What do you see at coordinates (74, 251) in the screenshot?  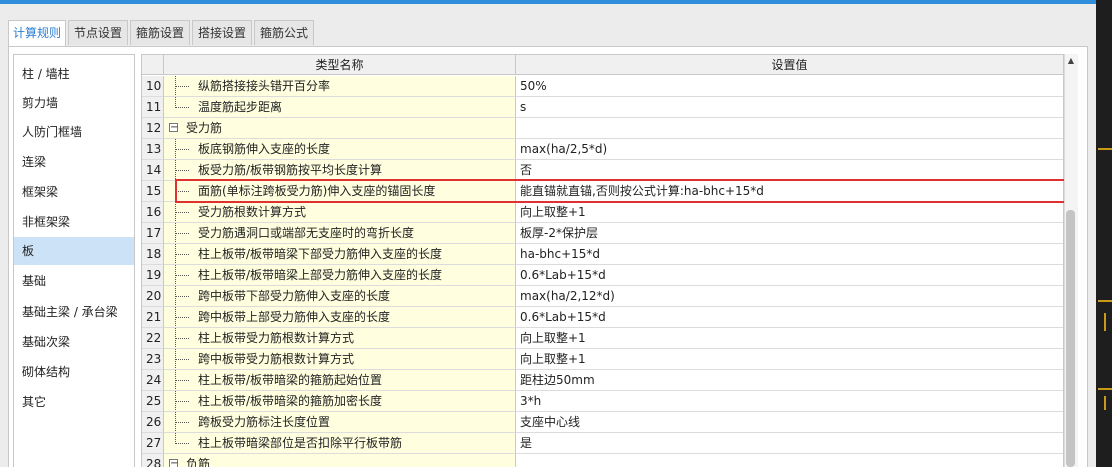 I see `sidebar-item-slab: 板` at bounding box center [74, 251].